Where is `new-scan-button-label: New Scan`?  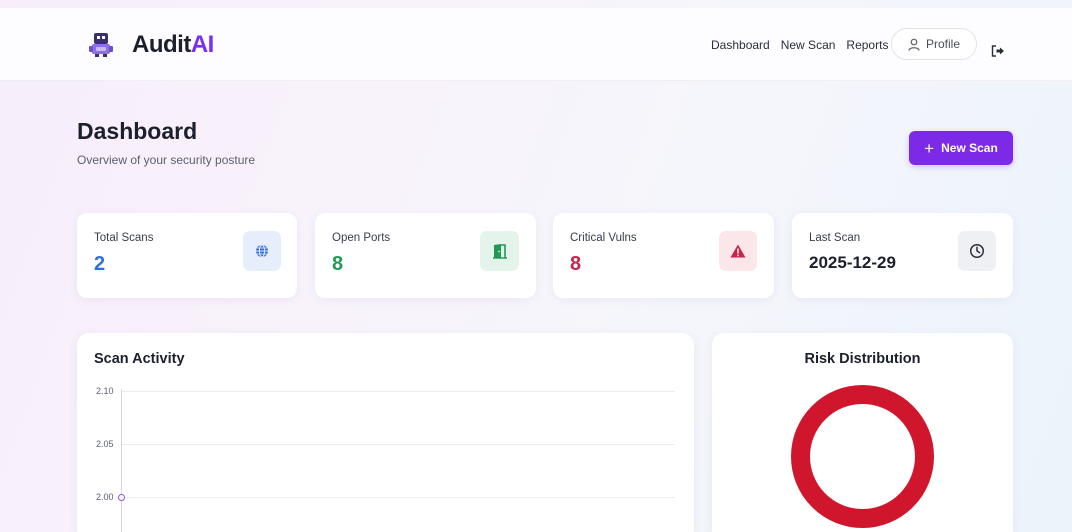
new-scan-button-label: New Scan is located at coordinates (969, 148).